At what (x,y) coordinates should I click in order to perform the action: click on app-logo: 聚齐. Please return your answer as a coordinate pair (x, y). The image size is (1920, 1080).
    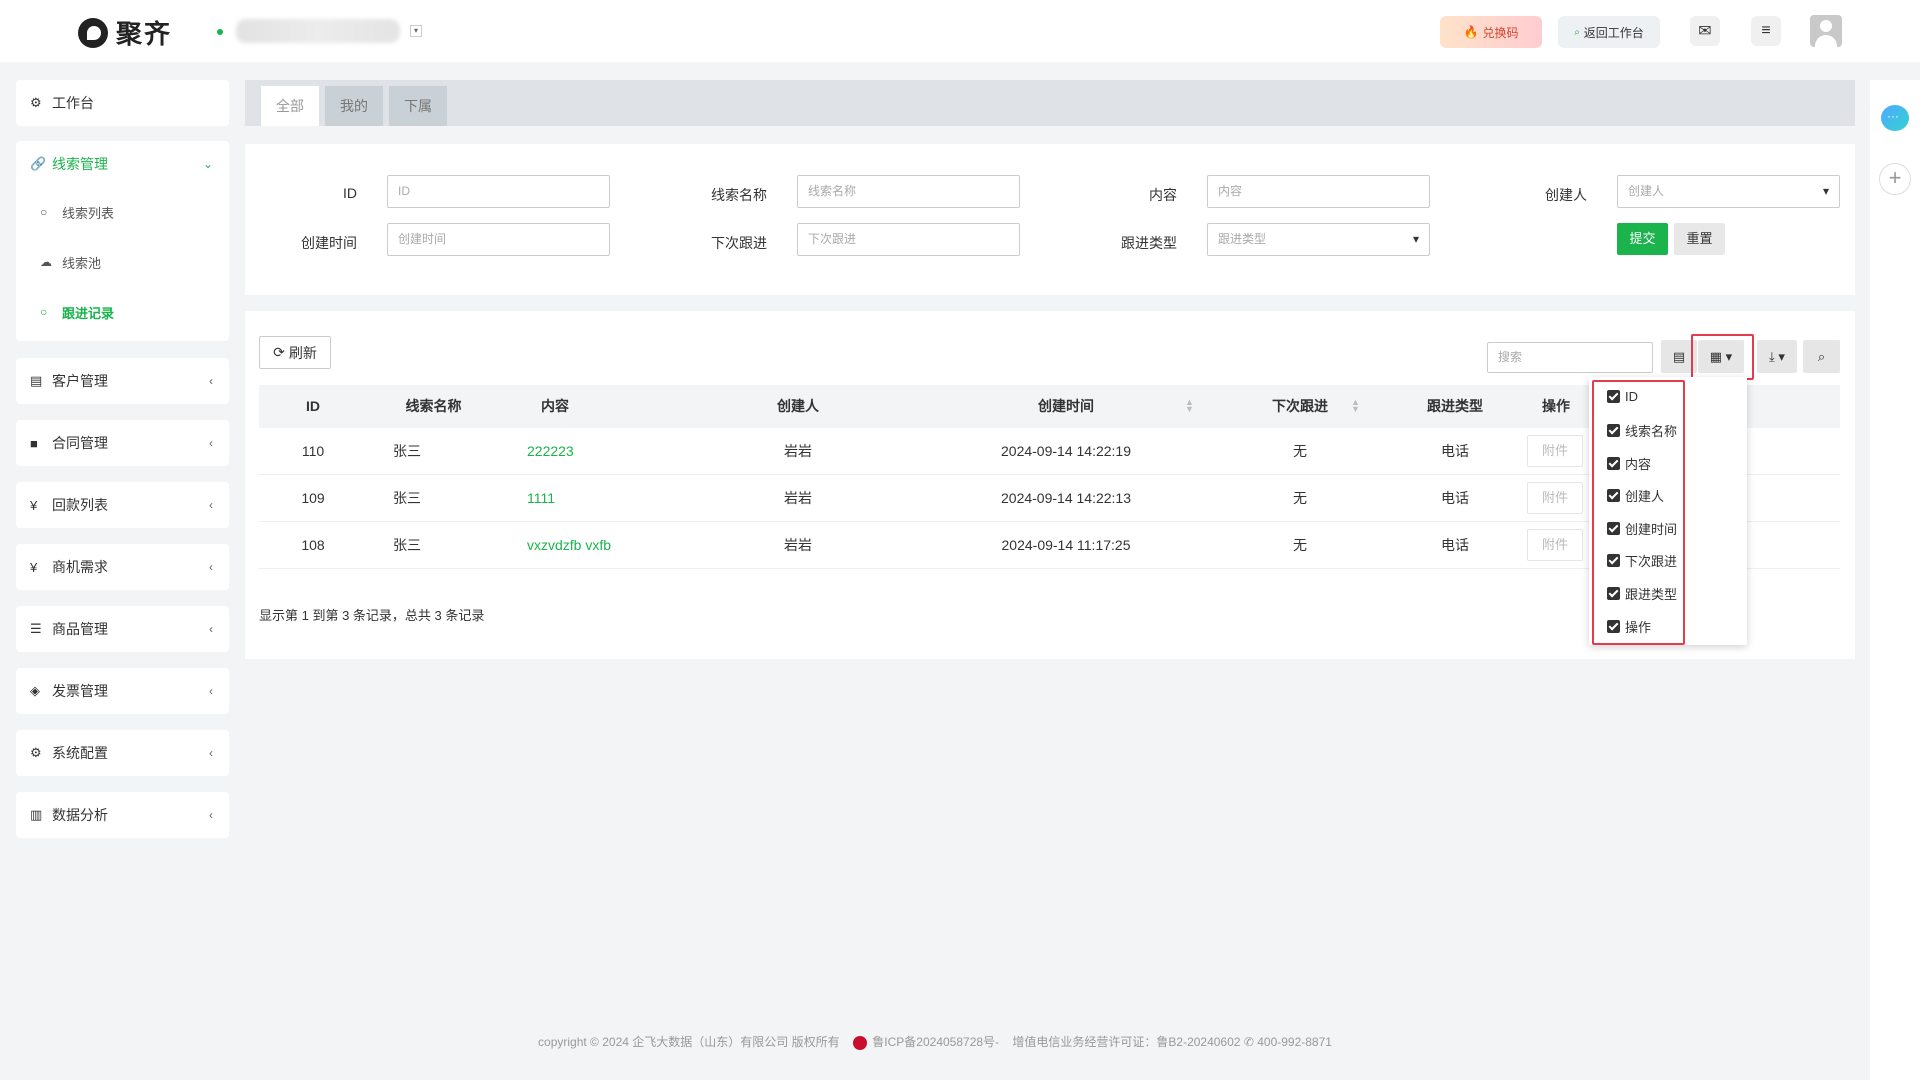
    Looking at the image, I should click on (125, 32).